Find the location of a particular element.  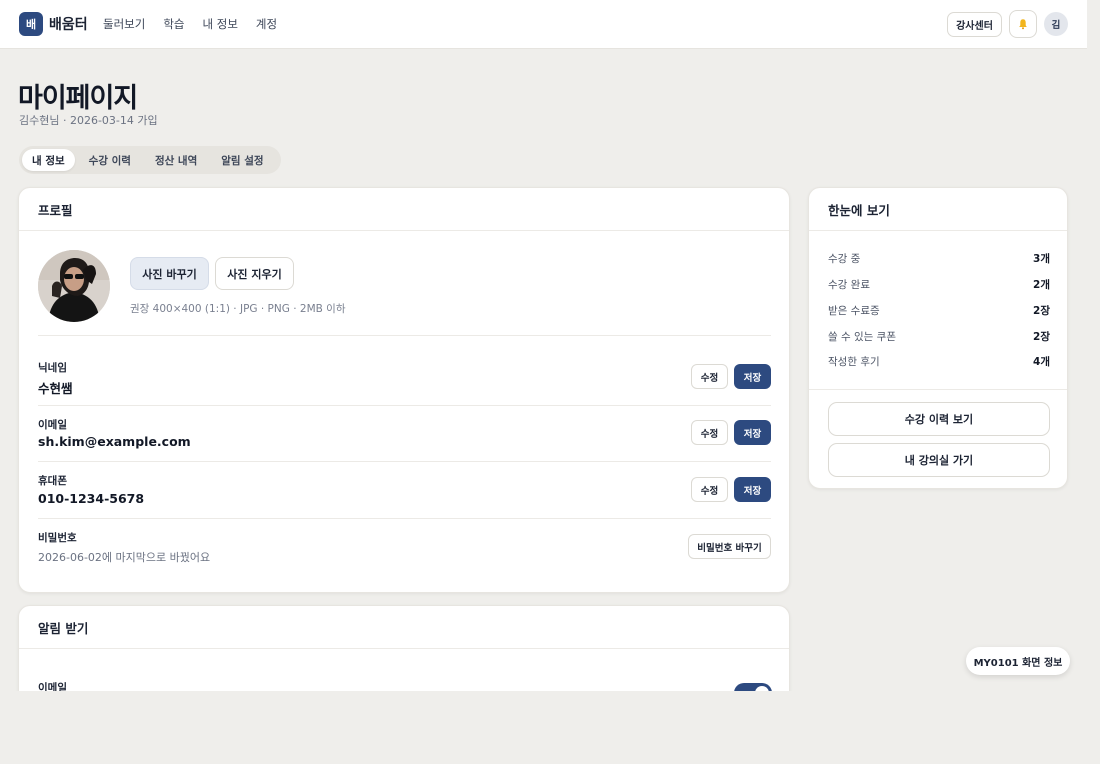

tab-settlement: 정산 내역 is located at coordinates (176, 160).